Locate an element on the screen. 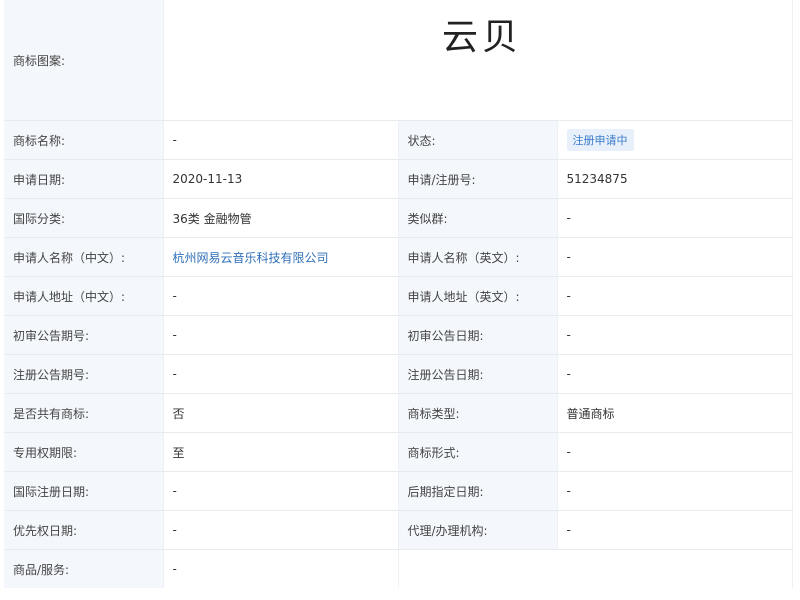  priority-date-value: - is located at coordinates (281, 530).